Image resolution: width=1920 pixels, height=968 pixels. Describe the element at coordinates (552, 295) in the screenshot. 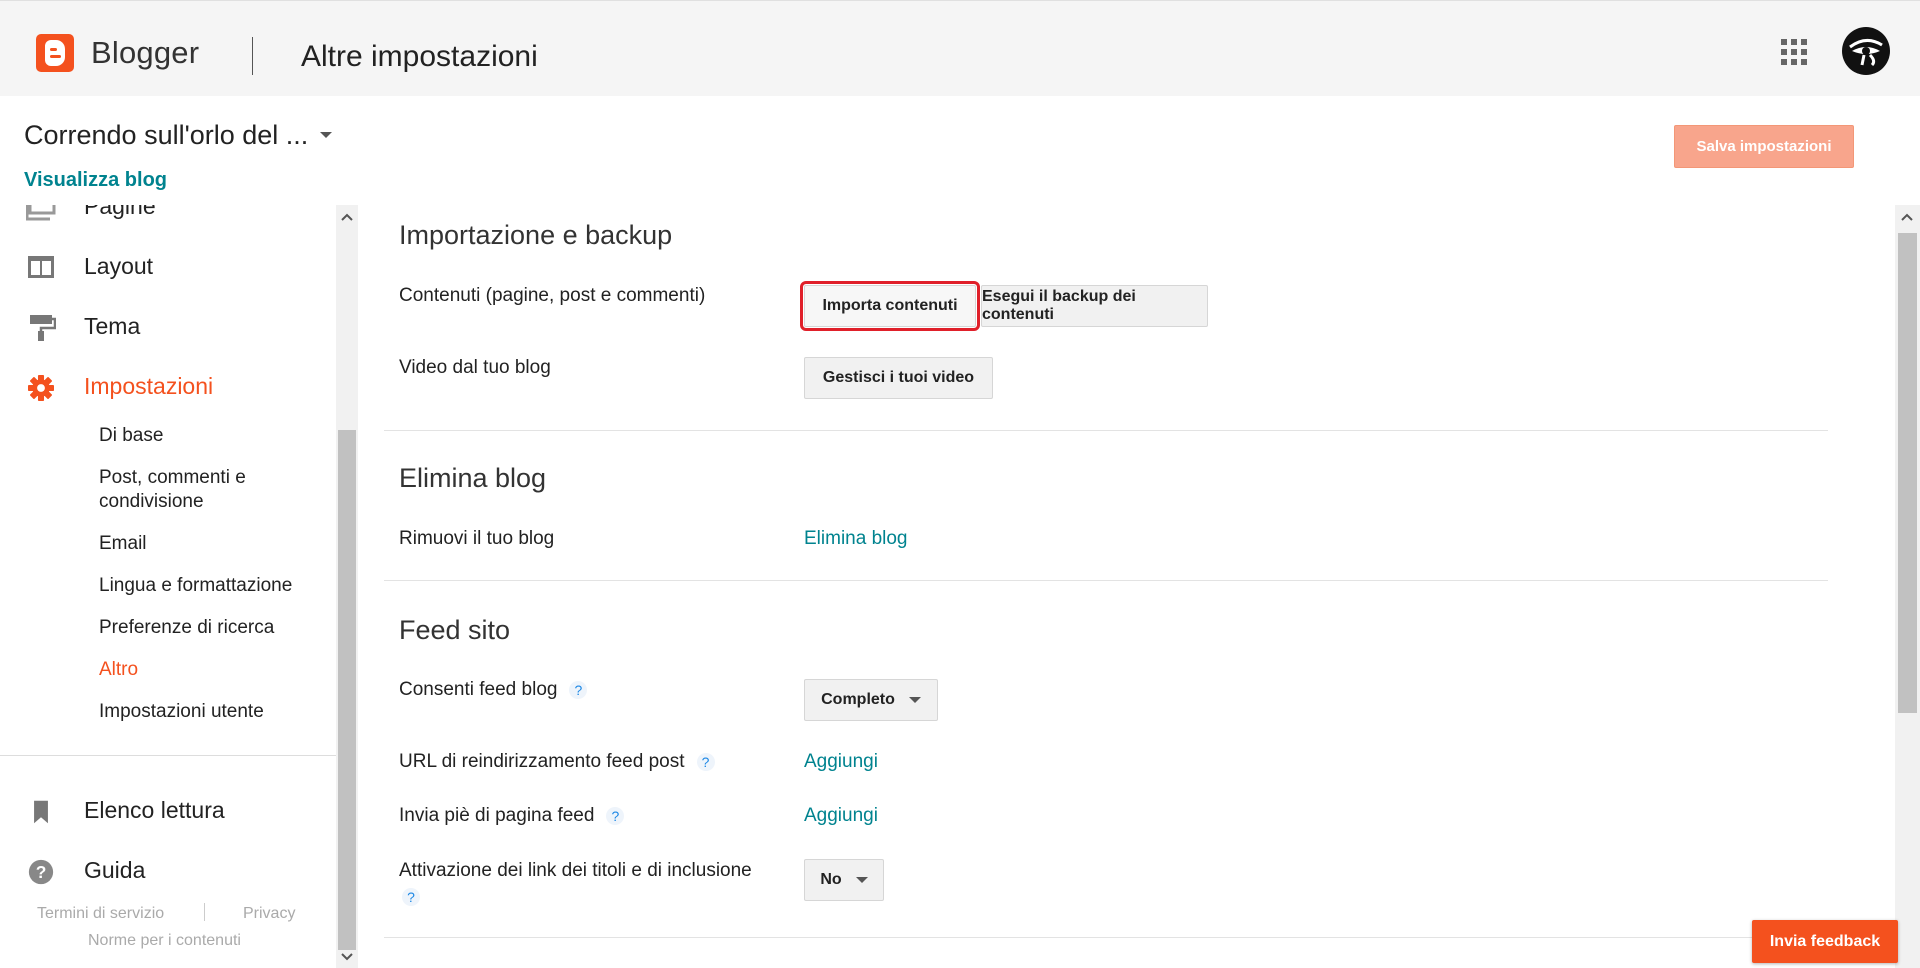

I see `content-label: Contenuti (pagine, post e commenti)` at that location.